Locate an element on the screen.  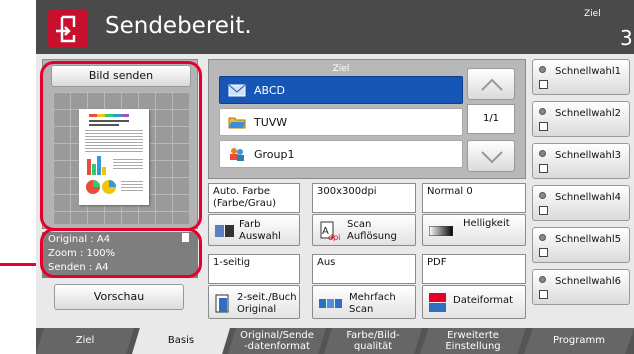
brightness-value: Normal 0 is located at coordinates (474, 198).